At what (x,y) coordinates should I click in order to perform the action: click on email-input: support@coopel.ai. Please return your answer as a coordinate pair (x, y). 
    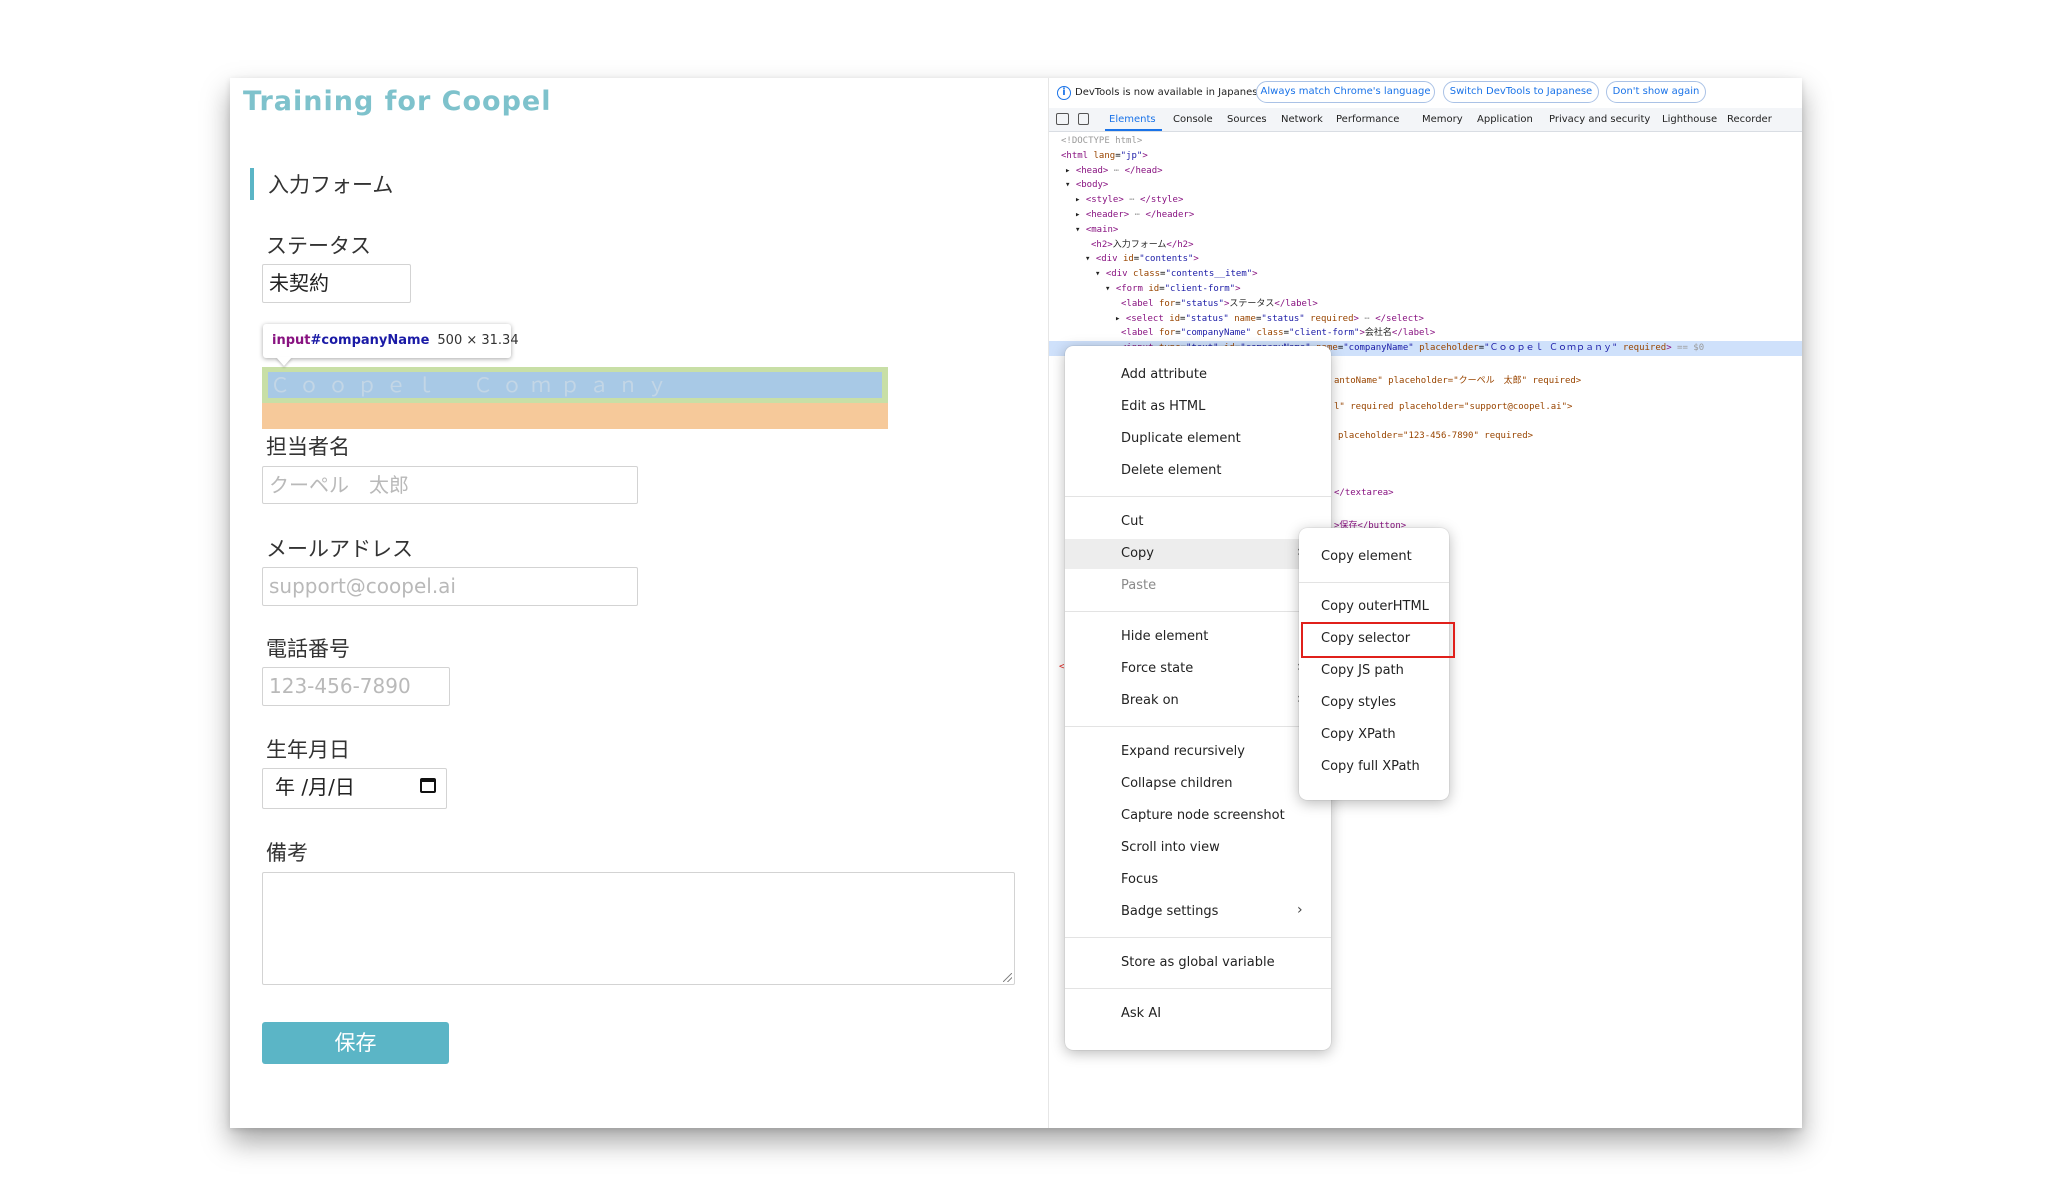
    Looking at the image, I should click on (450, 586).